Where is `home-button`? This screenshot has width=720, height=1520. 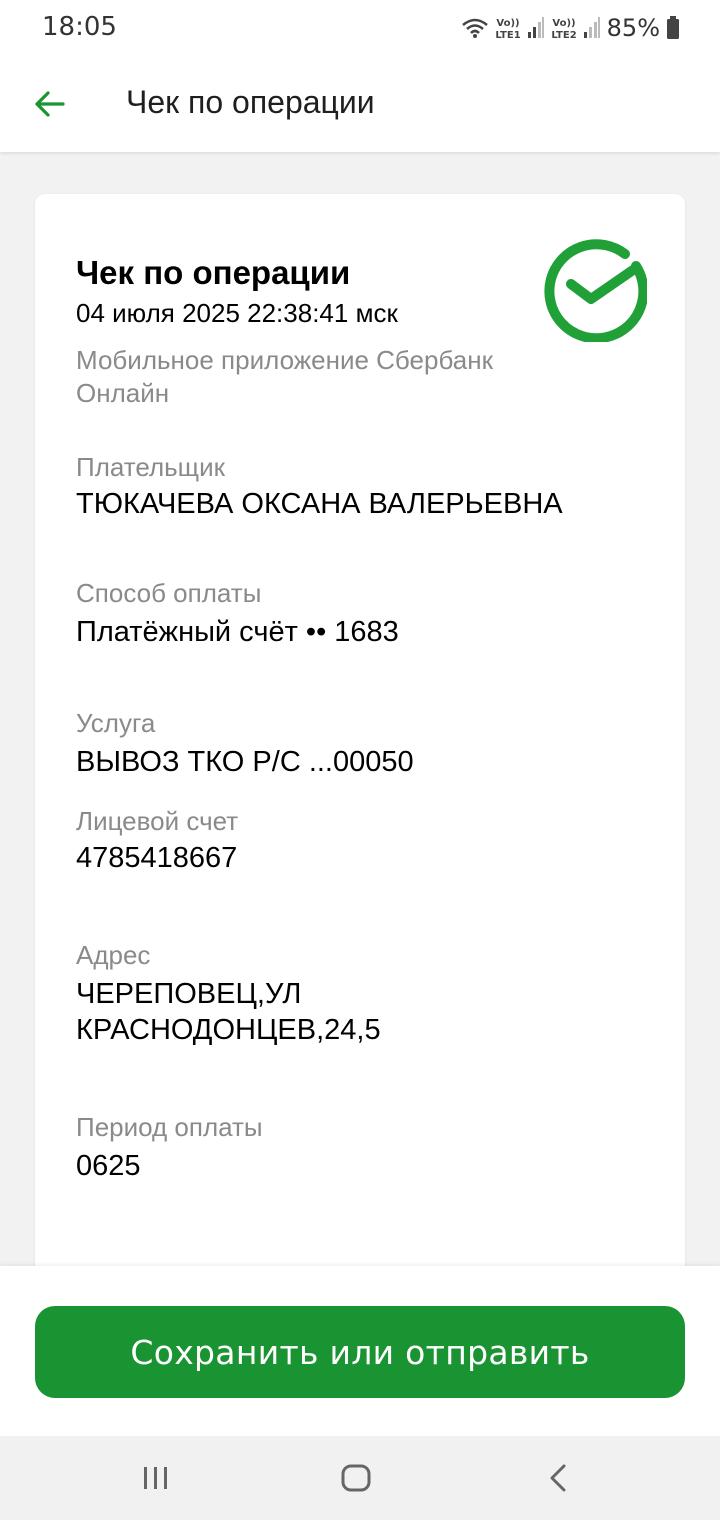 home-button is located at coordinates (356, 1478).